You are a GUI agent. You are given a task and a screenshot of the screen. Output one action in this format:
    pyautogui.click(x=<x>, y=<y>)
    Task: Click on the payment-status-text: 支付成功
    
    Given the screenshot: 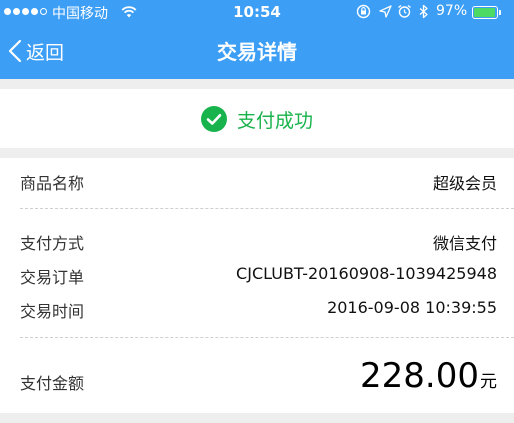 What is the action you would take?
    pyautogui.click(x=274, y=120)
    